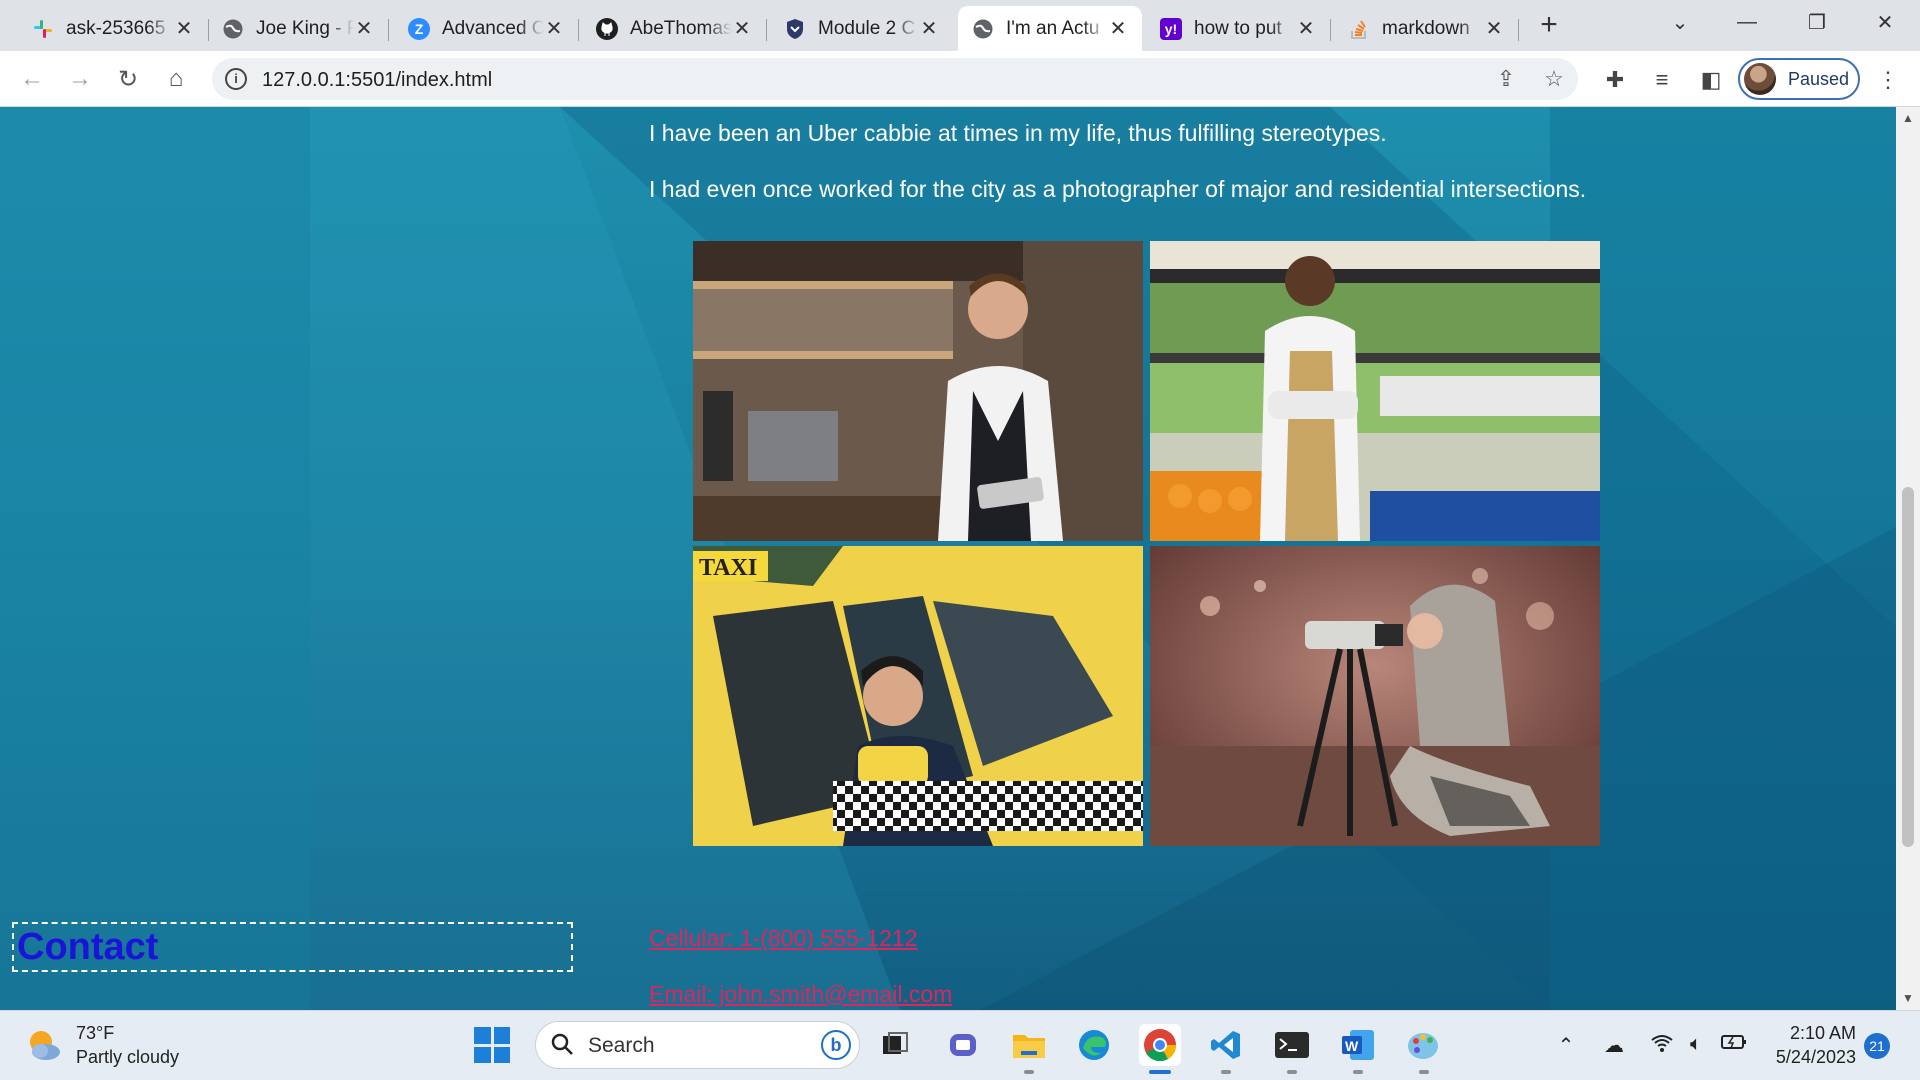  I want to click on tab-title: Joe King - P, so click(305, 28).